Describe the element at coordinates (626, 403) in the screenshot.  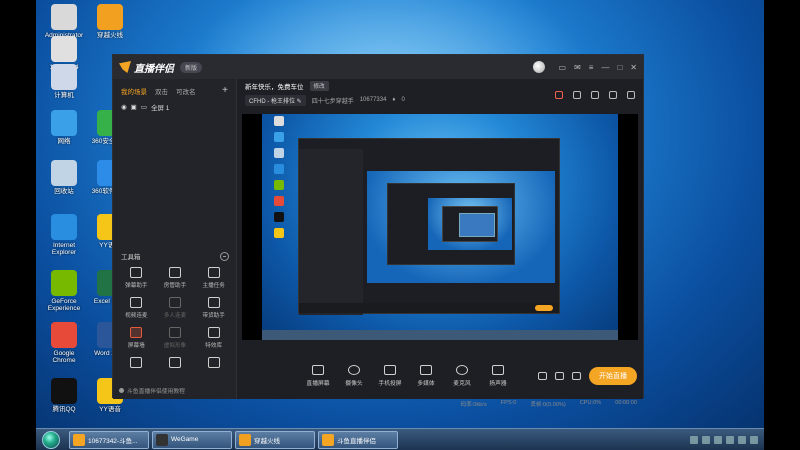
I see `status-metric: 00:00:00` at that location.